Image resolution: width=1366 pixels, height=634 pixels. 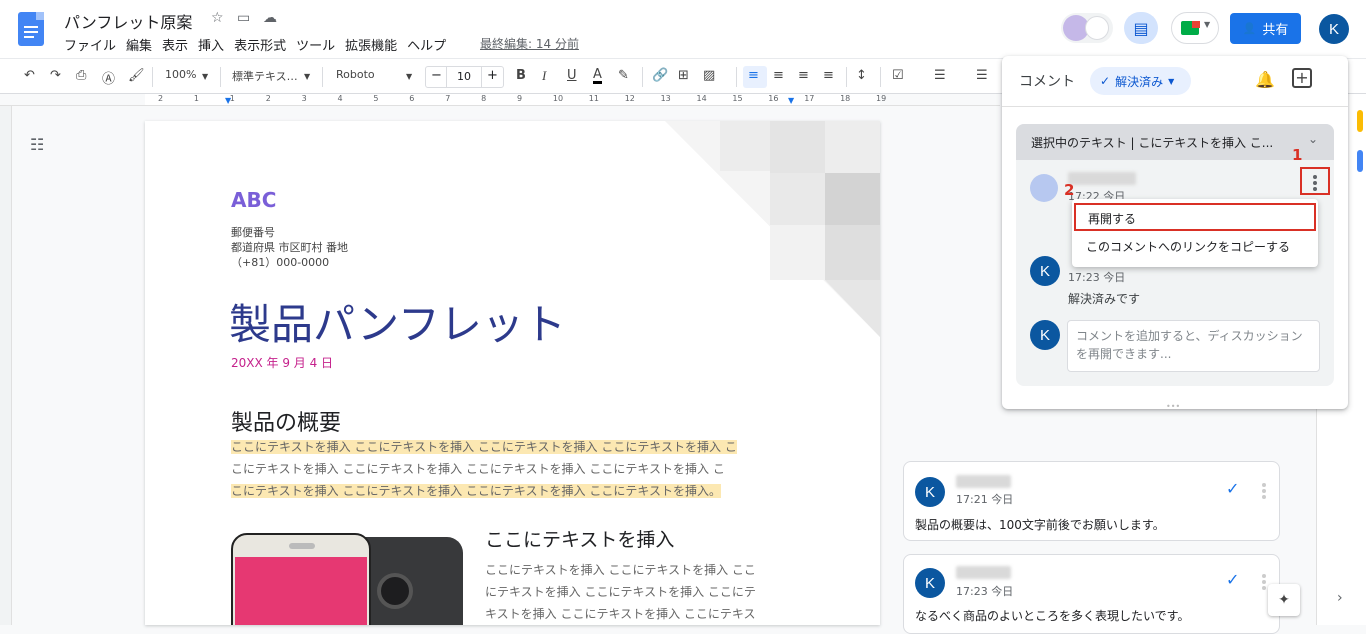 I want to click on ruler-tick-label: 6, so click(x=412, y=98).